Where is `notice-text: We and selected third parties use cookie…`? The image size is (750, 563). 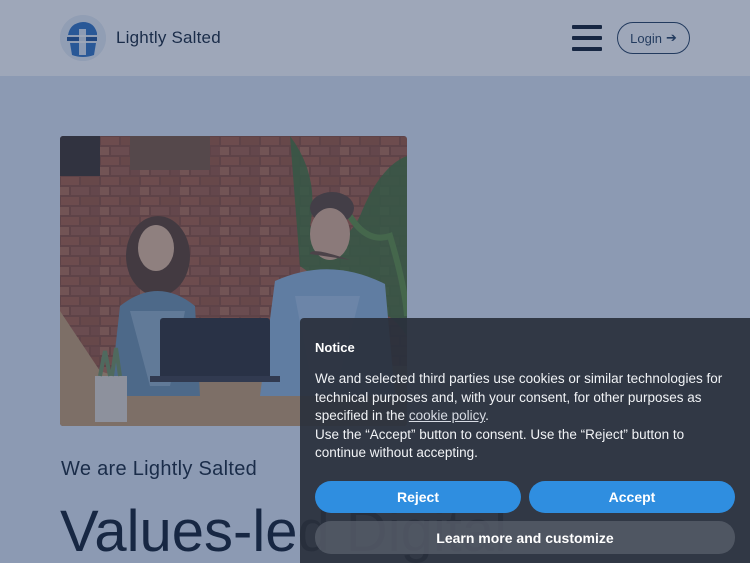
notice-text: We and selected third parties use cookie… is located at coordinates (525, 416).